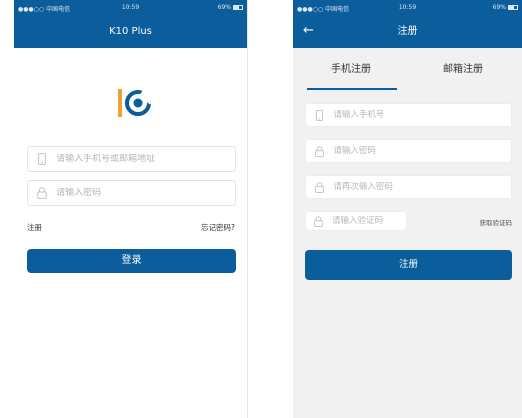 The image size is (522, 418). I want to click on page-title: 注册, so click(407, 31).